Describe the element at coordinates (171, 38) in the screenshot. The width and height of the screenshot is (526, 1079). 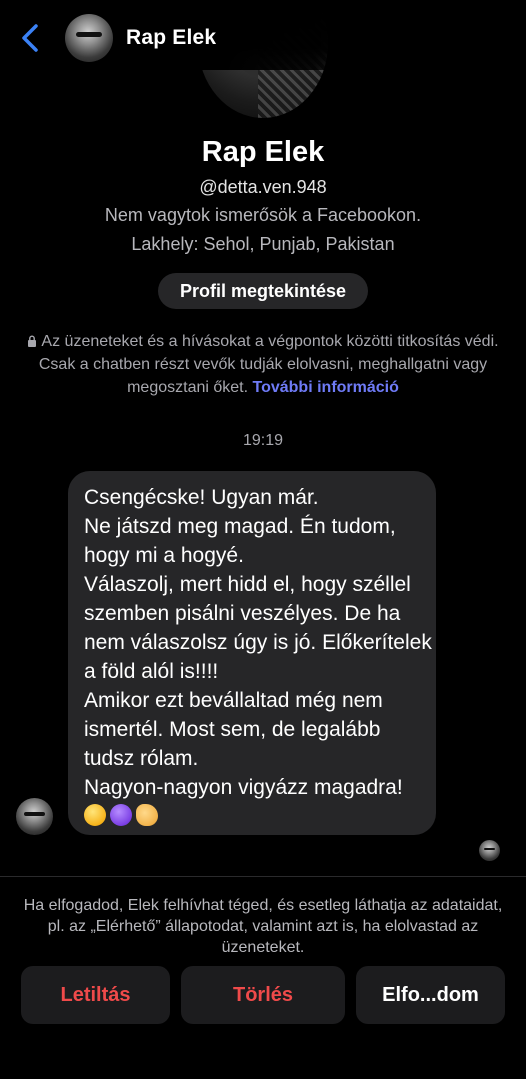
I see `header-contact-name: Rap Elek` at that location.